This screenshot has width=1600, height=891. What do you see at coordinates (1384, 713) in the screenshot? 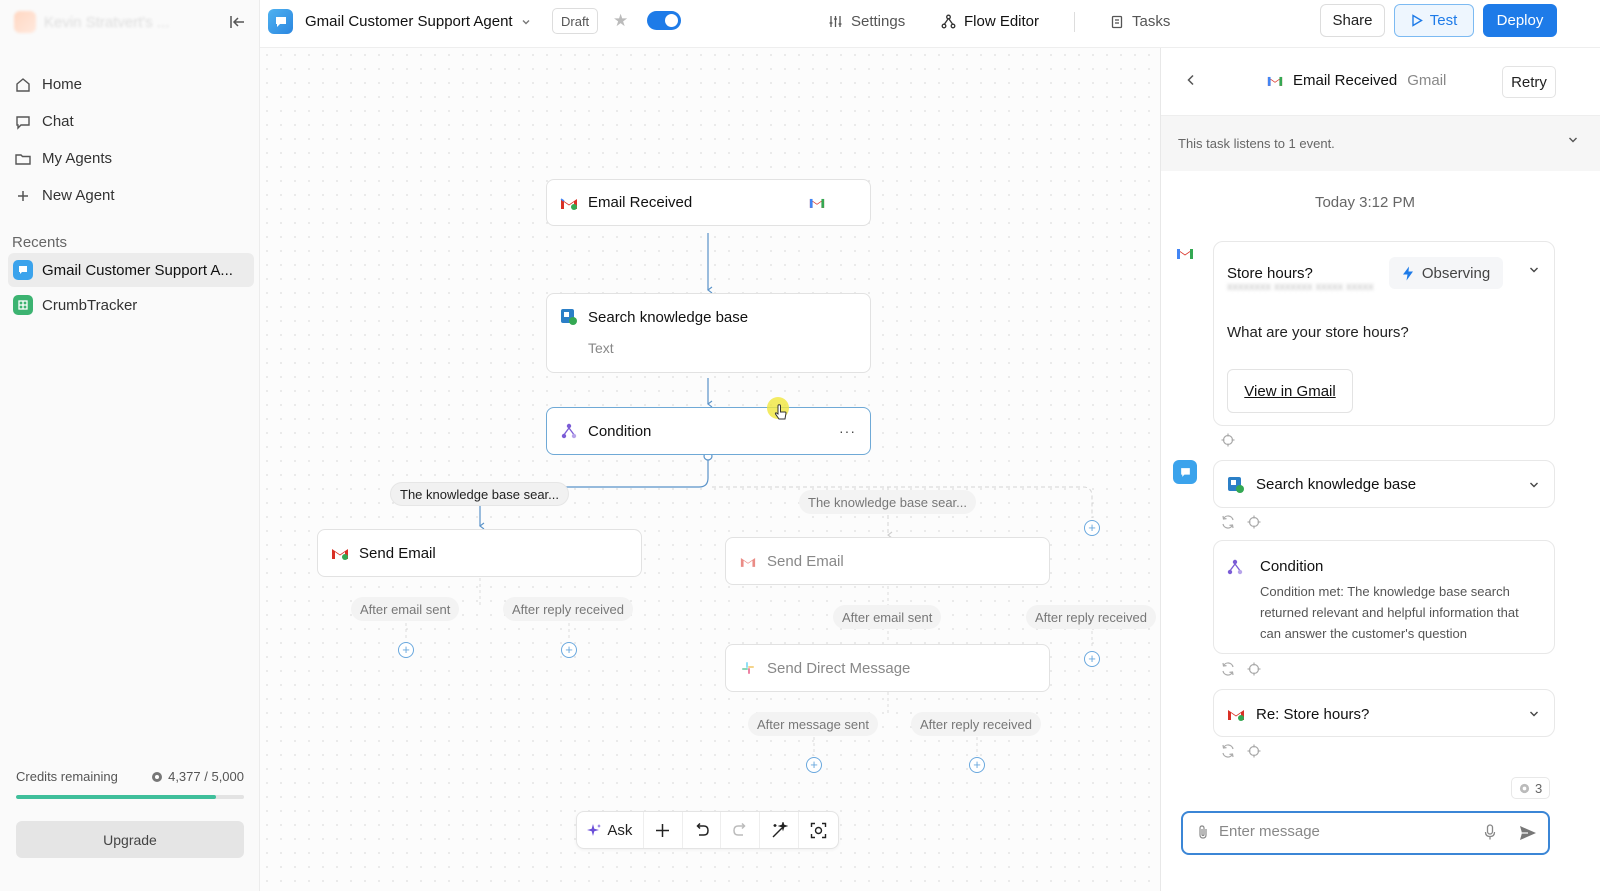
I see `step-card-reply-email: Re: Store hours?` at bounding box center [1384, 713].